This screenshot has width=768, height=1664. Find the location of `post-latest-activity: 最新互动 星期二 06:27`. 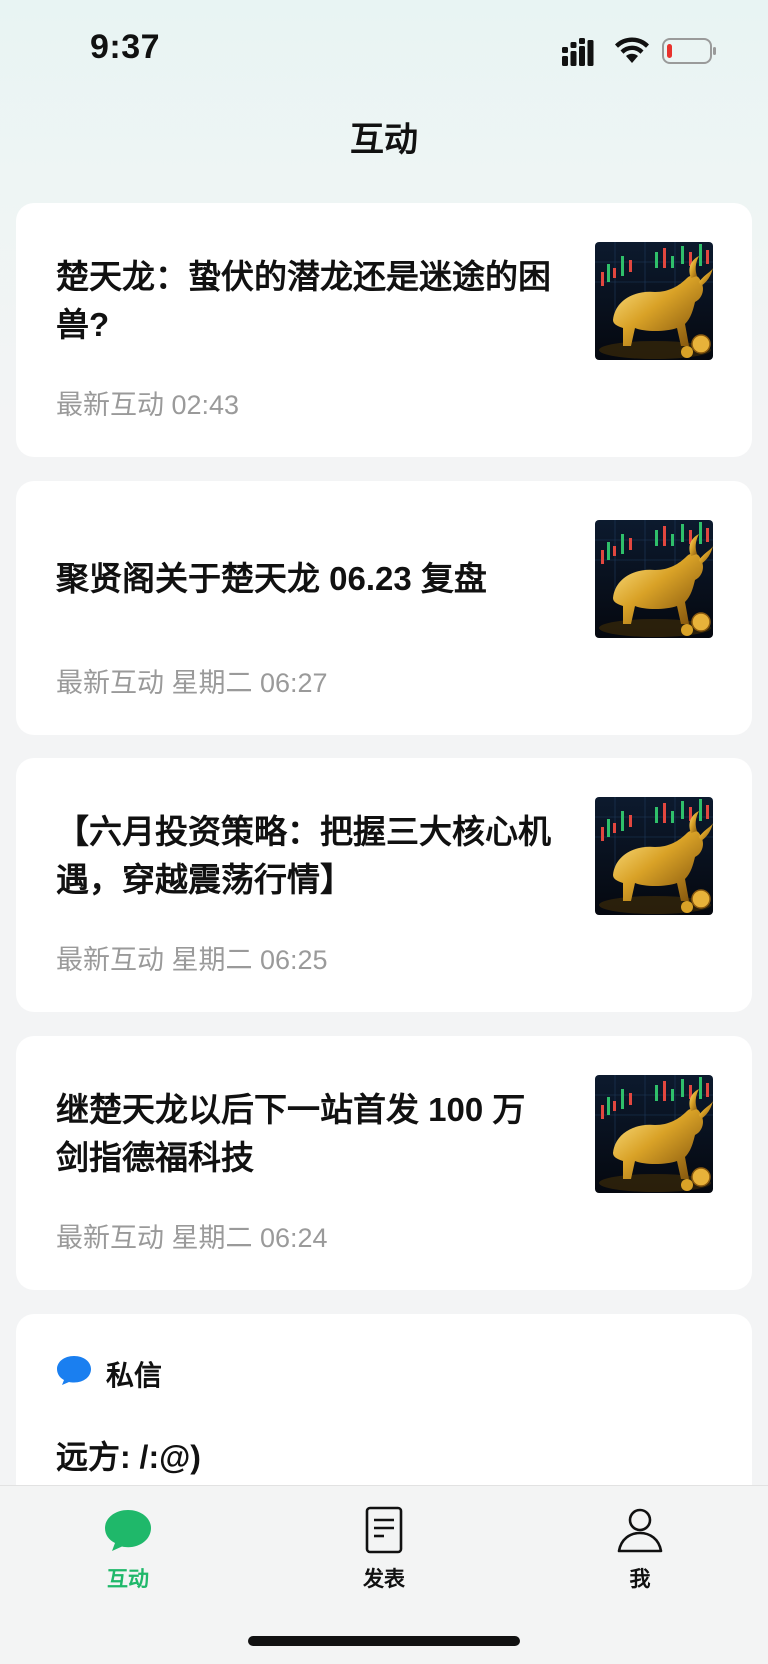

post-latest-activity: 最新互动 星期二 06:27 is located at coordinates (192, 683).